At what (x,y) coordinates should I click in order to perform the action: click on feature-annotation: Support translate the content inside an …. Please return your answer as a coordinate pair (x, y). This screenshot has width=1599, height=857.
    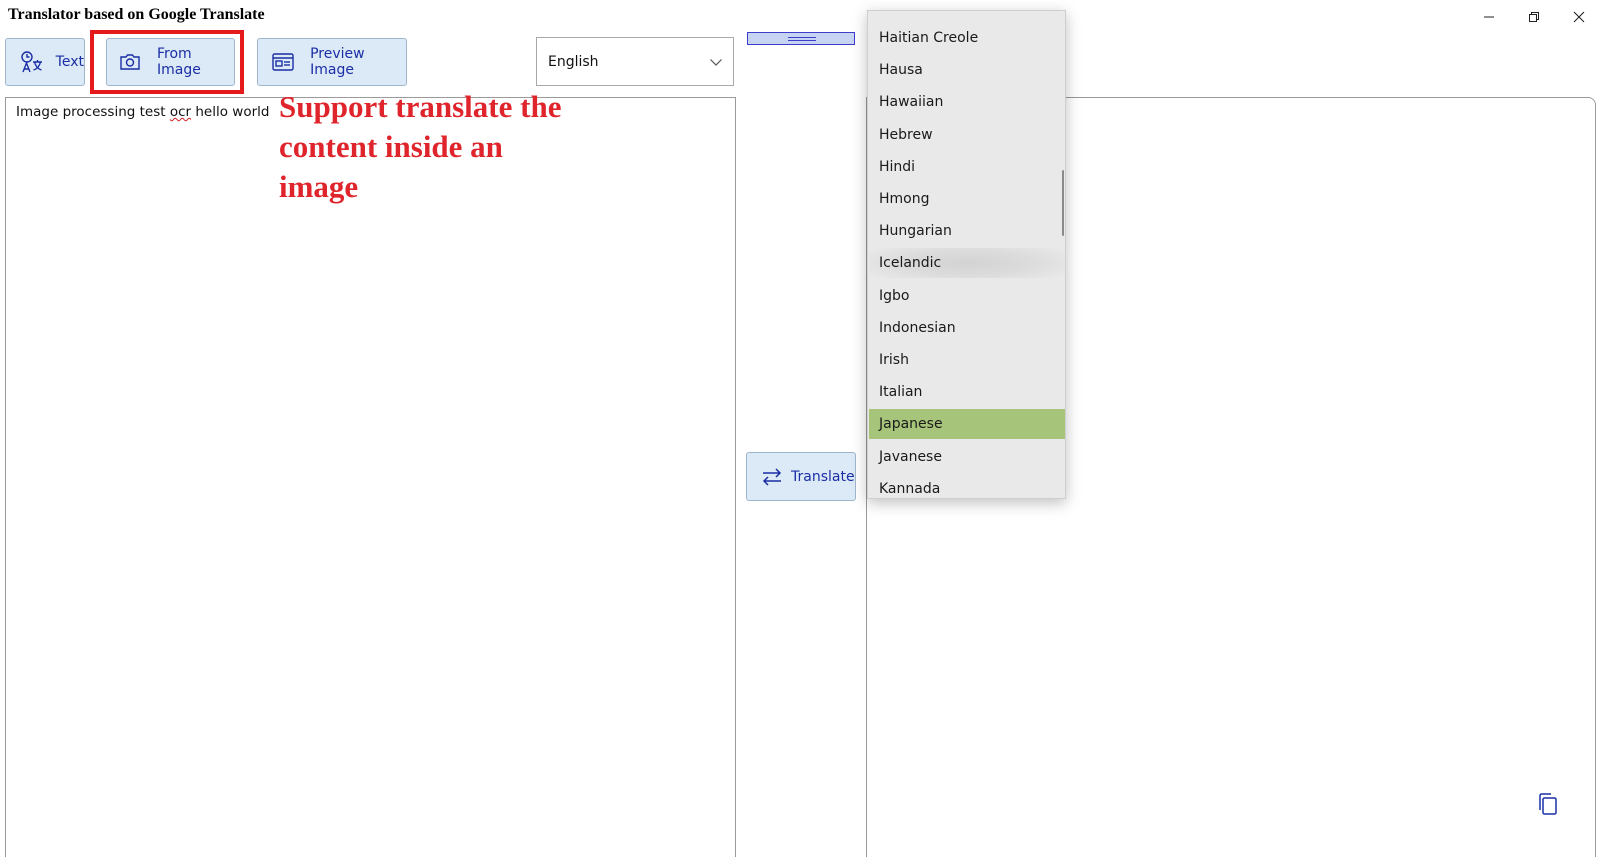
    Looking at the image, I should click on (420, 146).